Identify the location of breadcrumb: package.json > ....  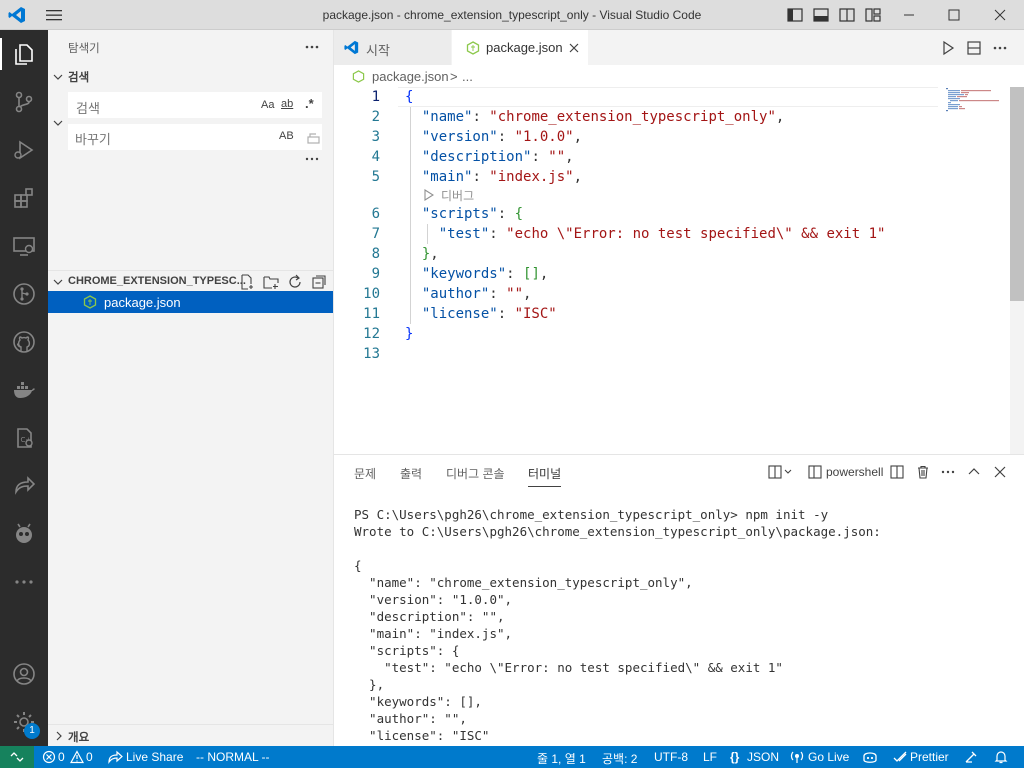
(679, 76).